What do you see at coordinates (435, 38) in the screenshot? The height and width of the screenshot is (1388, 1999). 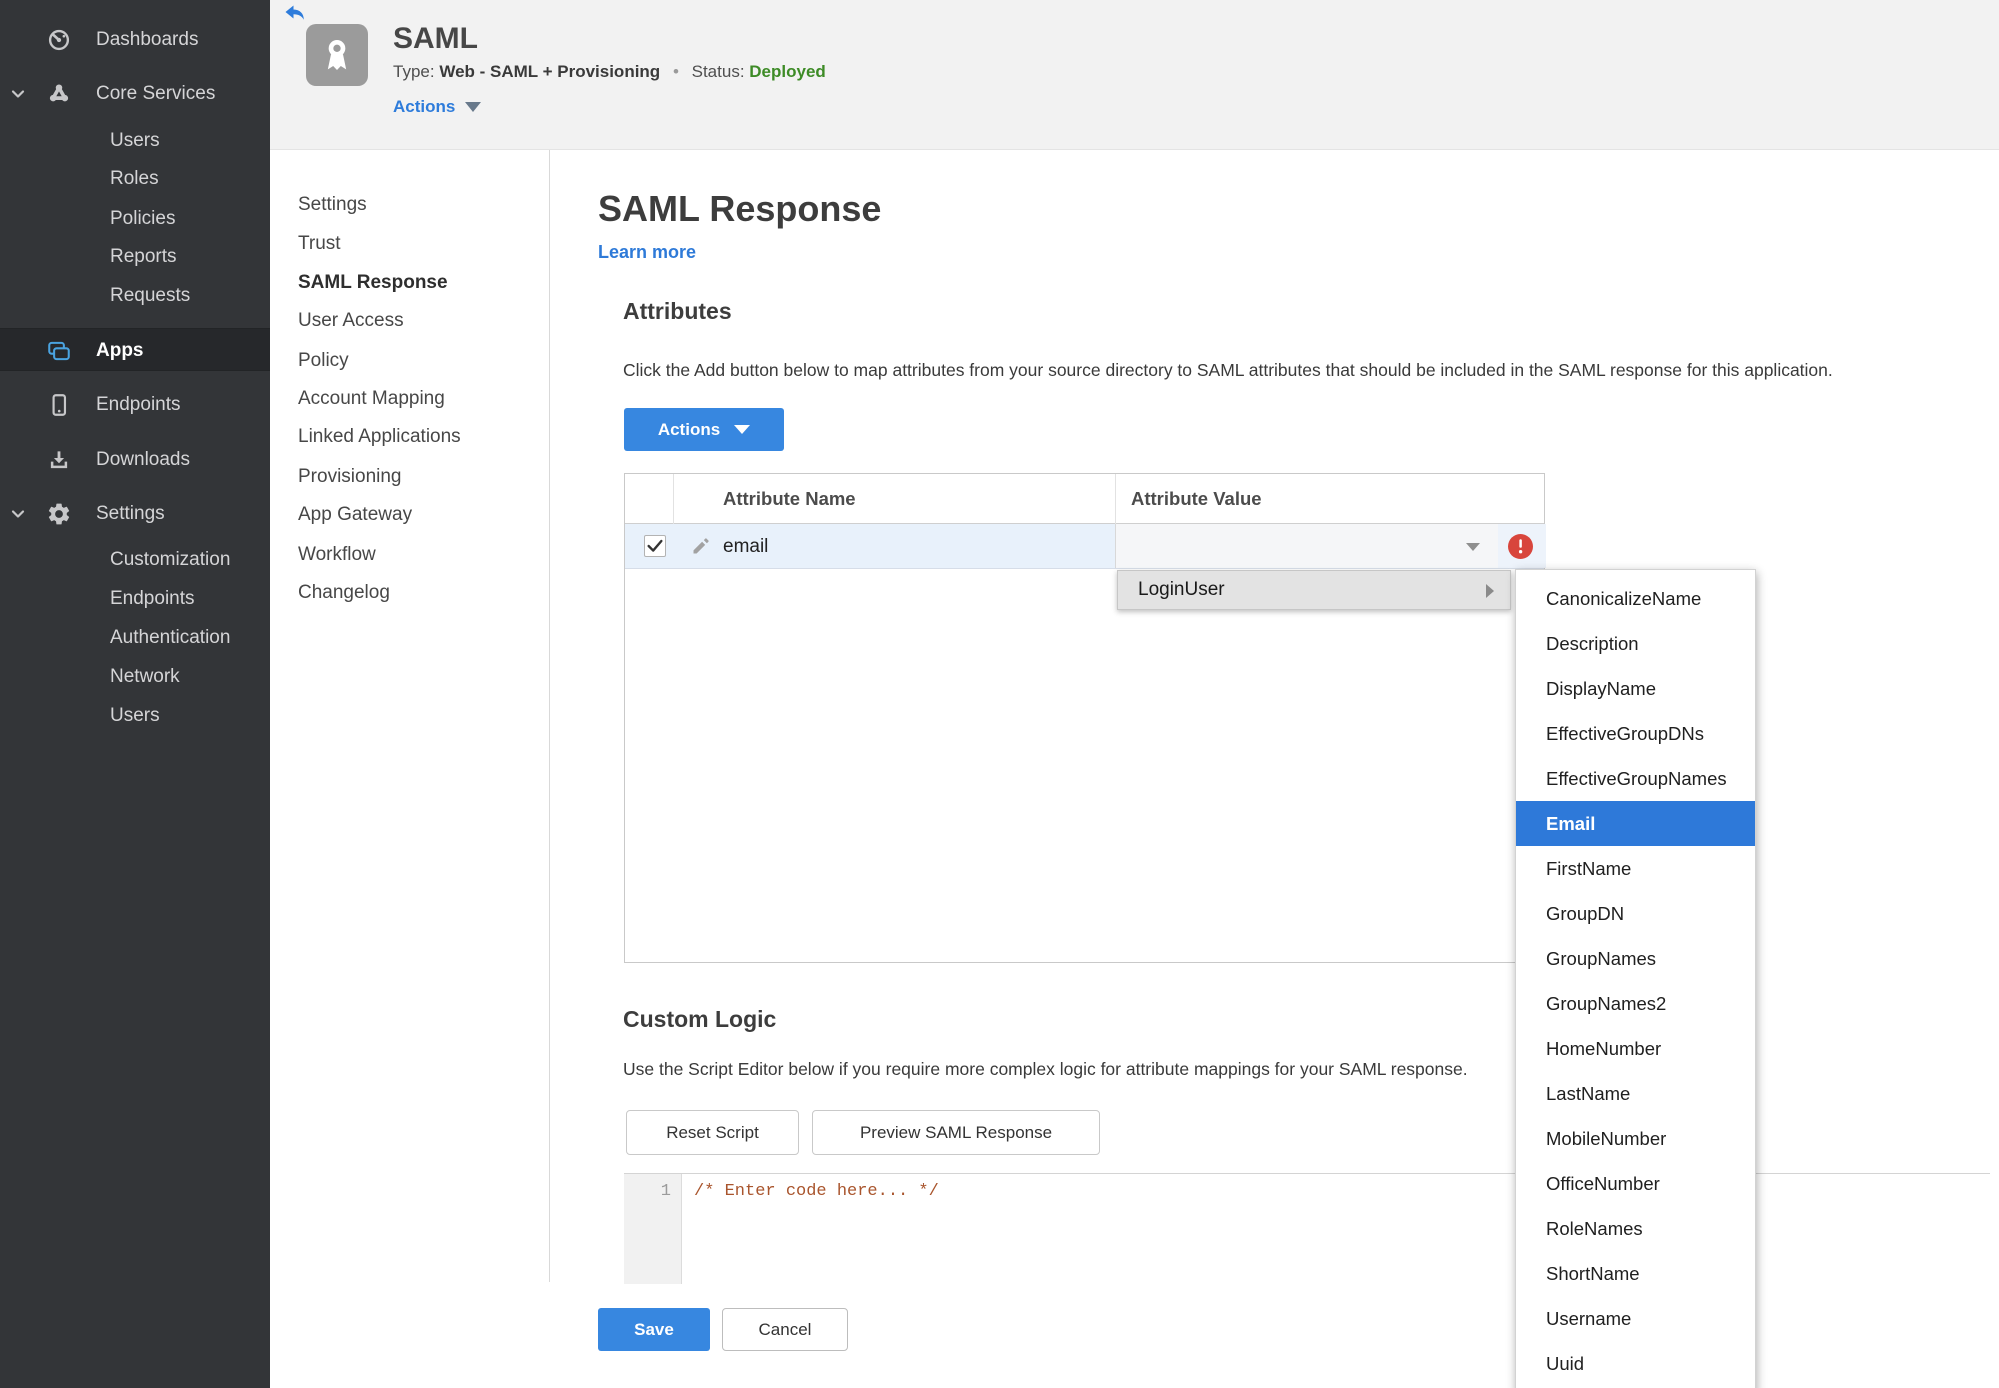 I see `app-title: SAML` at bounding box center [435, 38].